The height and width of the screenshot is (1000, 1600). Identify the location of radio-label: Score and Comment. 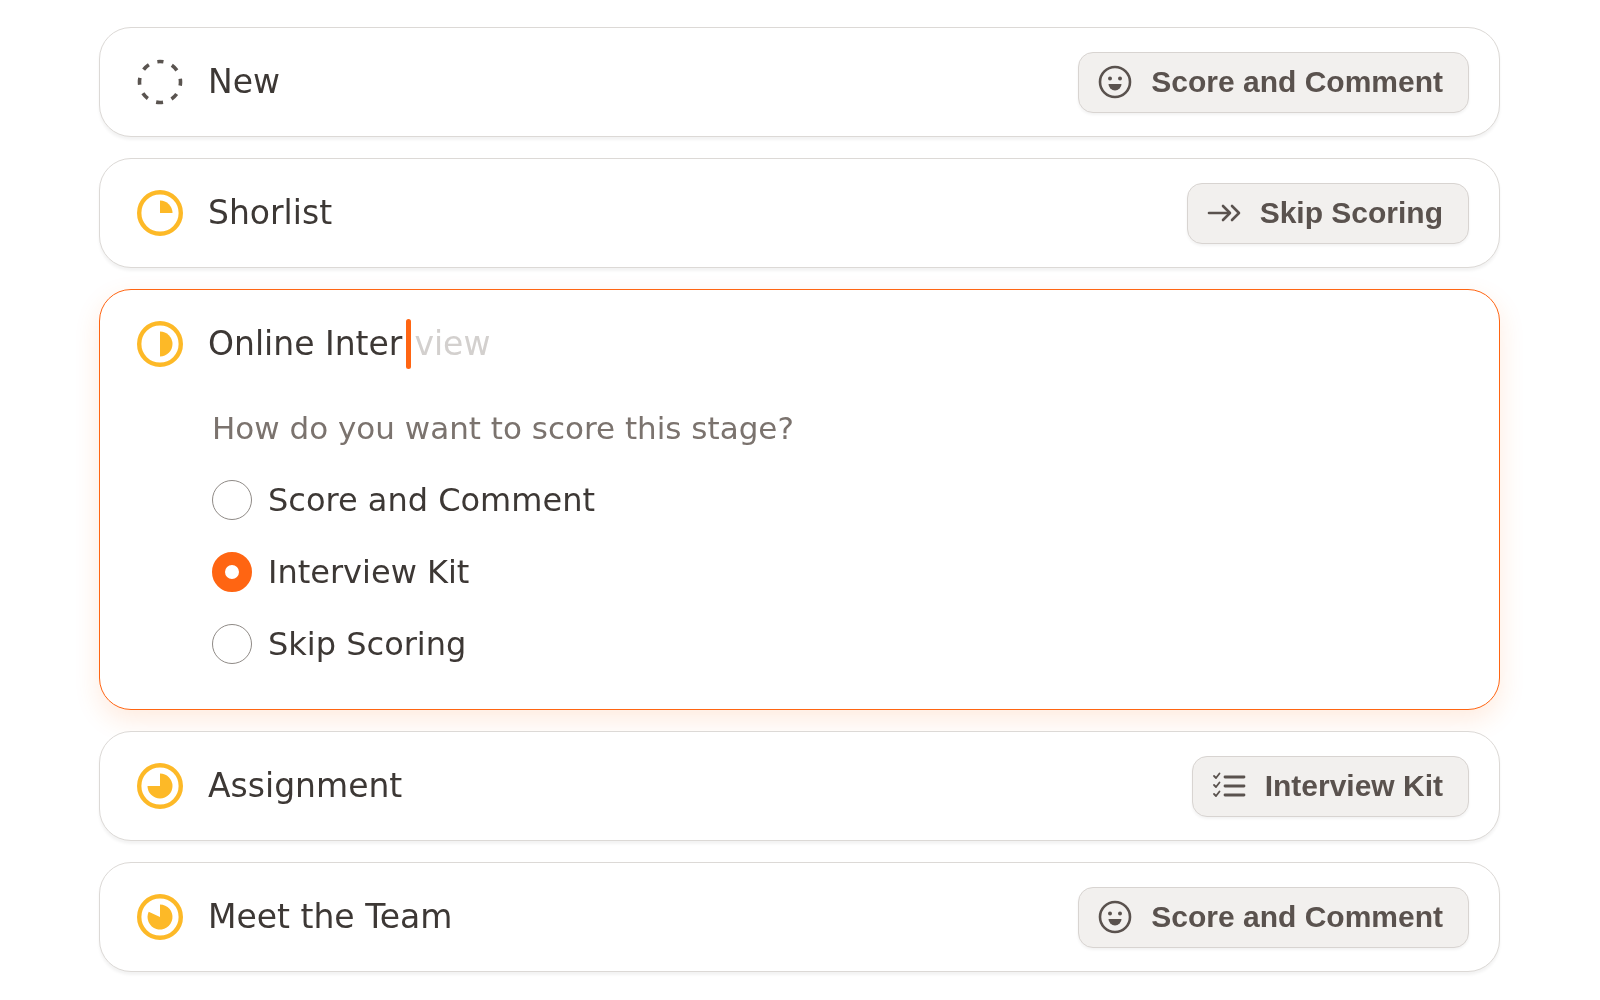
(431, 500).